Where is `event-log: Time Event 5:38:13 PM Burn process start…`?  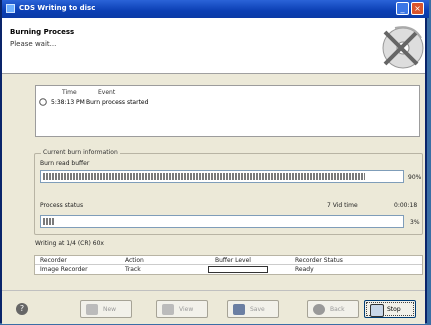 event-log: Time Event 5:38:13 PM Burn process start… is located at coordinates (227, 111).